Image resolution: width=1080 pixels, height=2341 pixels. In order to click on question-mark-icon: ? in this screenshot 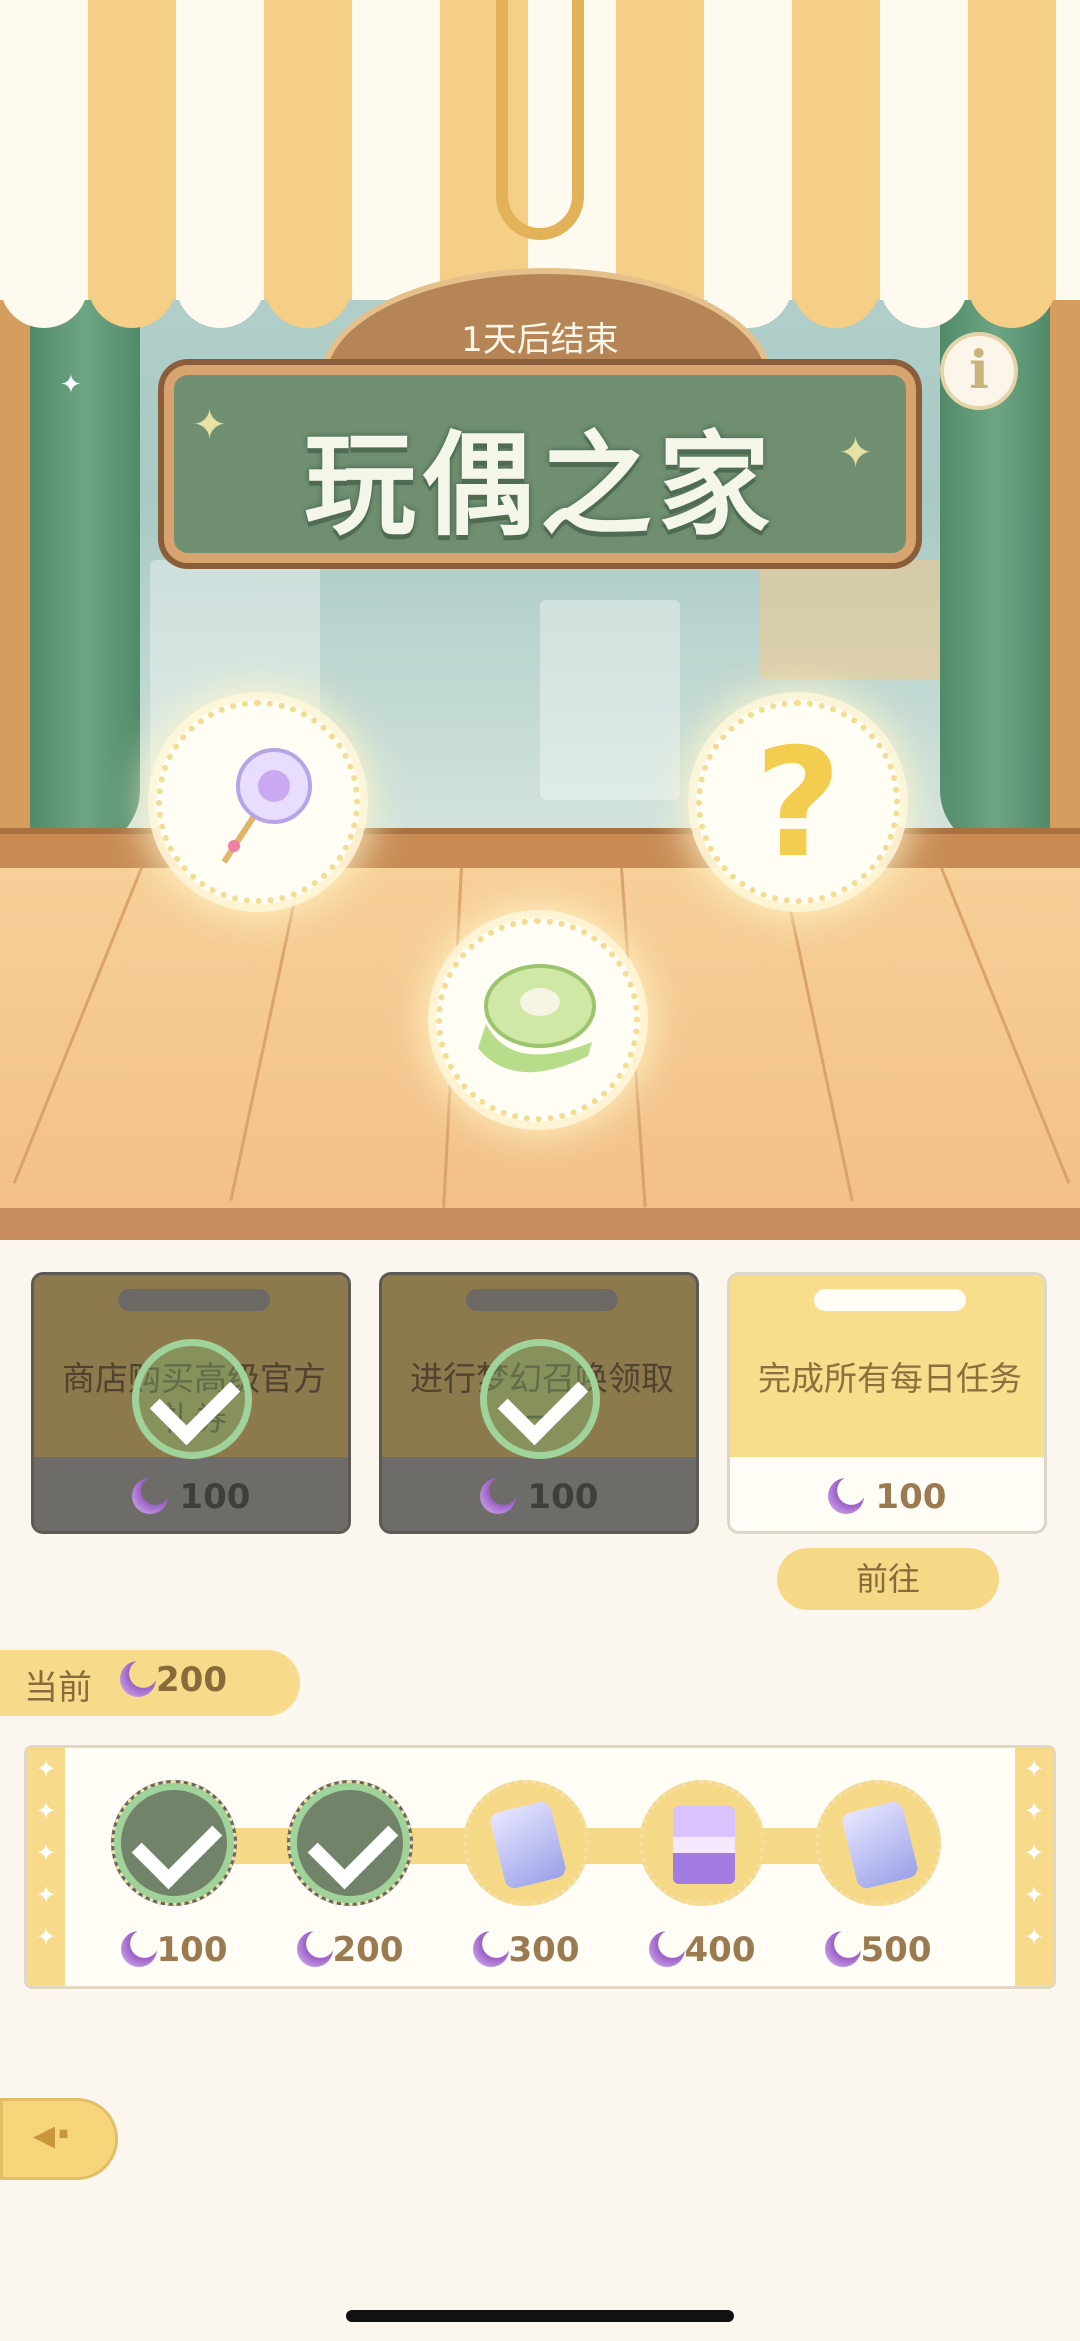, I will do `click(798, 804)`.